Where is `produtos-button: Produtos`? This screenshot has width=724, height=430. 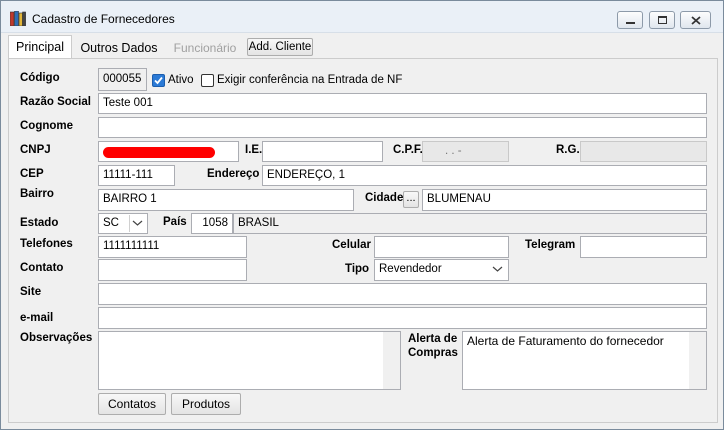
produtos-button: Produtos is located at coordinates (206, 404).